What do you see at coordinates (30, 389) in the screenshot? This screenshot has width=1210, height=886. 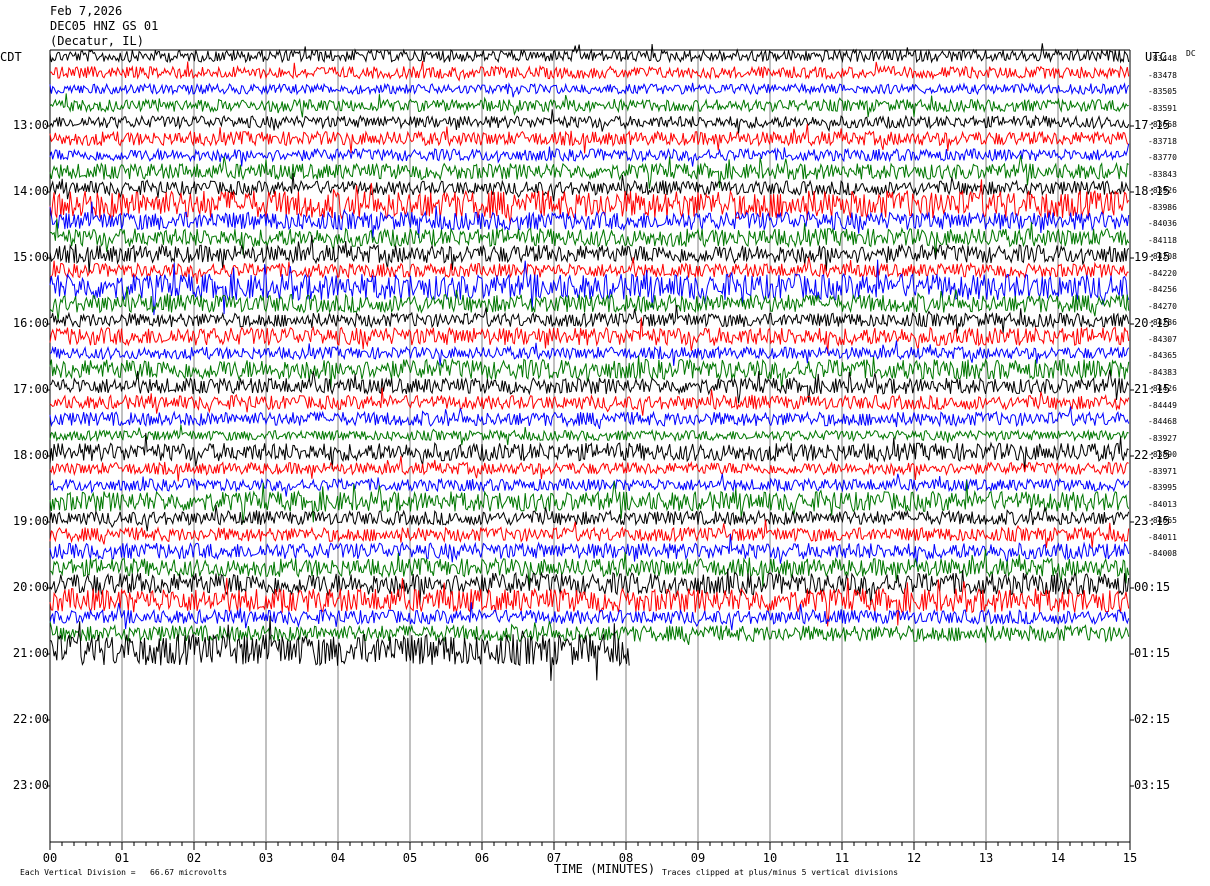 I see `left-hour-label: 17:00` at bounding box center [30, 389].